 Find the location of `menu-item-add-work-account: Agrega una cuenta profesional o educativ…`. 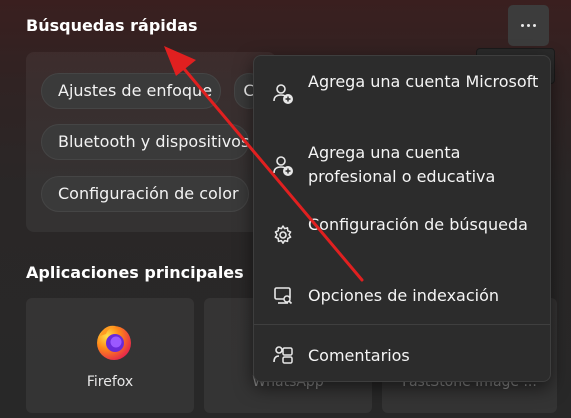

menu-item-add-work-account: Agrega una cuenta profesional o educativ… is located at coordinates (402, 166).